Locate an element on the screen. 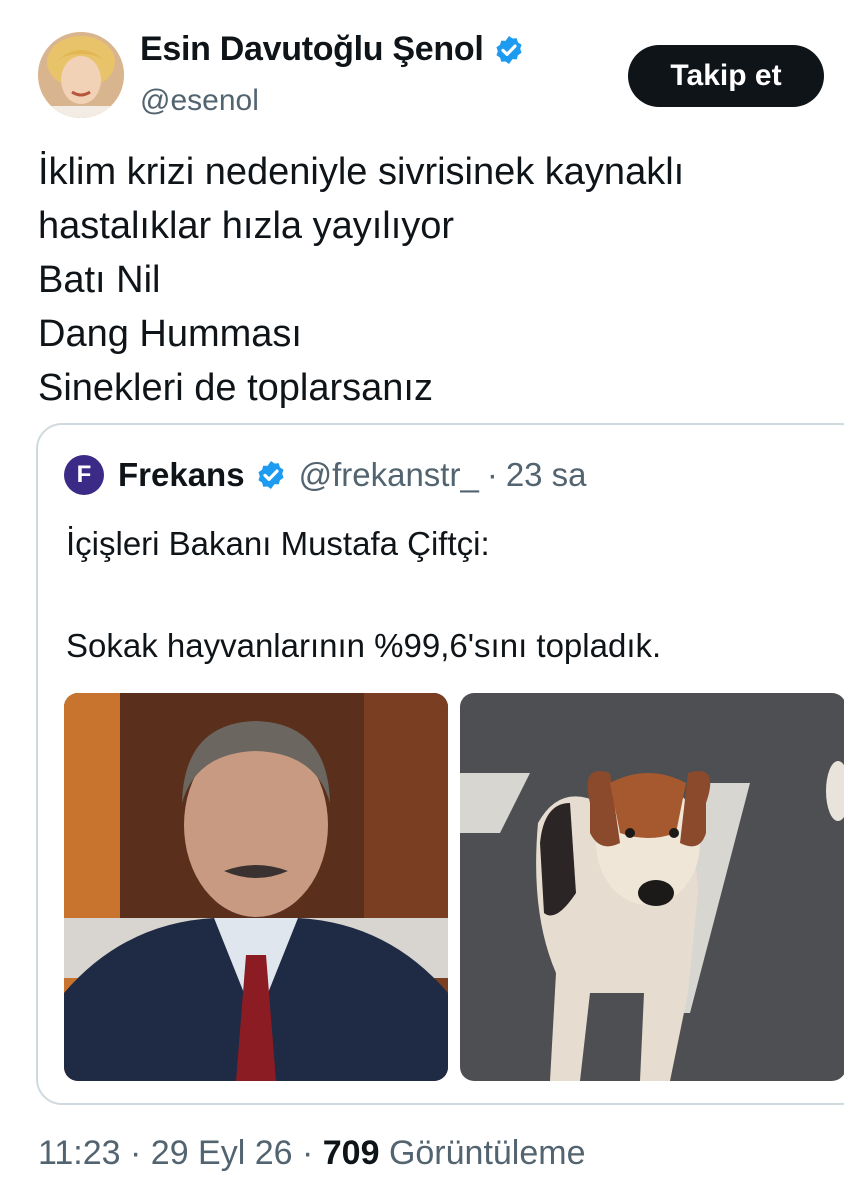 This screenshot has width=844, height=1200. tweet-line: Dang Humması is located at coordinates (170, 334).